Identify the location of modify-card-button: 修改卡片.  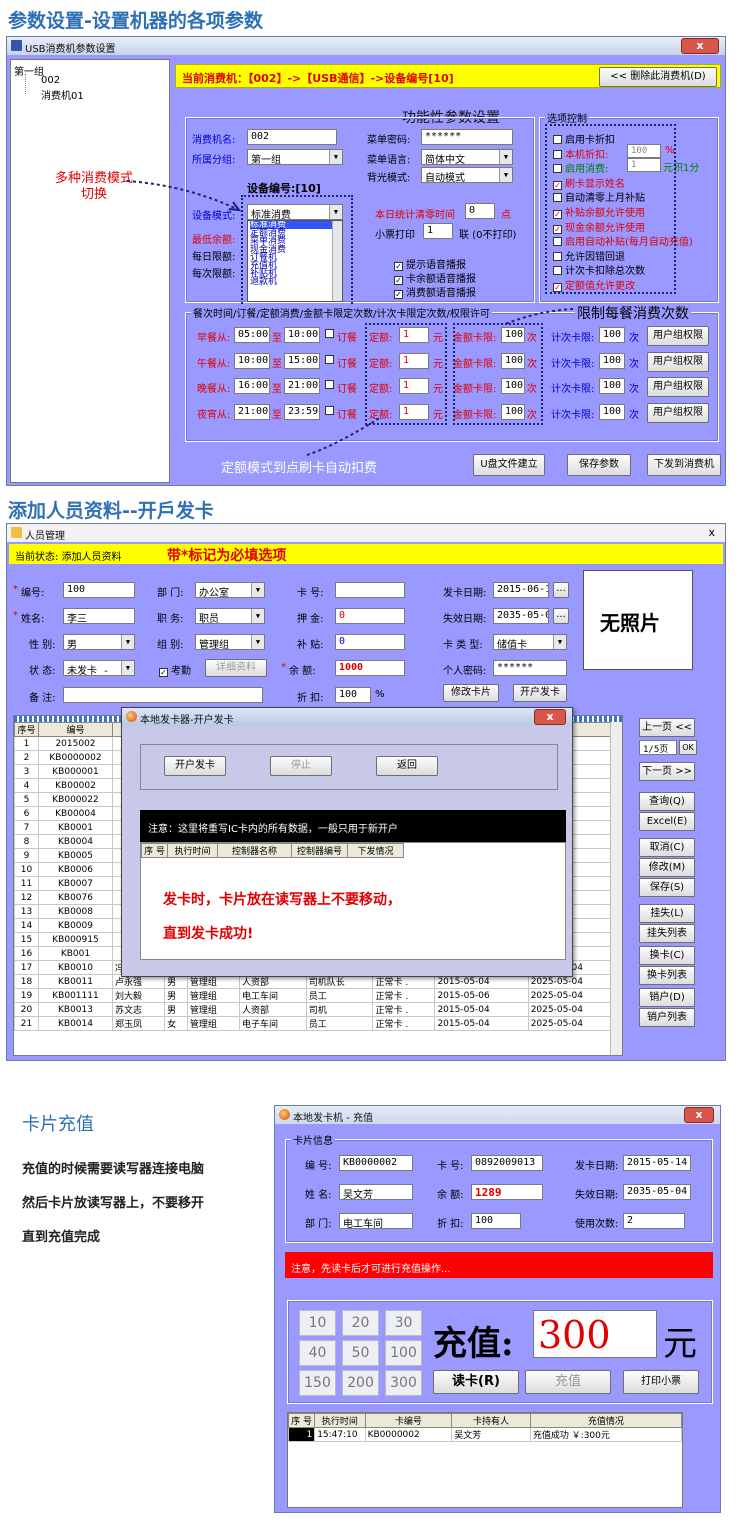
(471, 693).